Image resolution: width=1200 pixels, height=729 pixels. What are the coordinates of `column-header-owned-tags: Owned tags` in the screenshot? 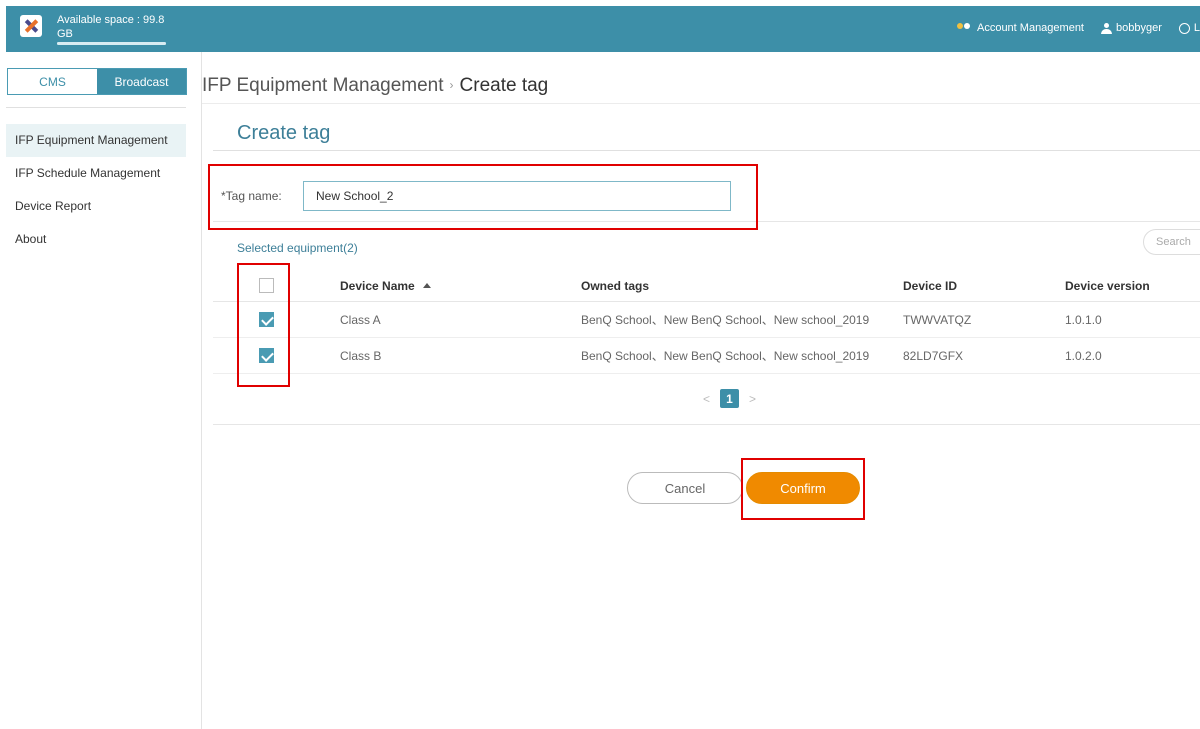 It's located at (615, 285).